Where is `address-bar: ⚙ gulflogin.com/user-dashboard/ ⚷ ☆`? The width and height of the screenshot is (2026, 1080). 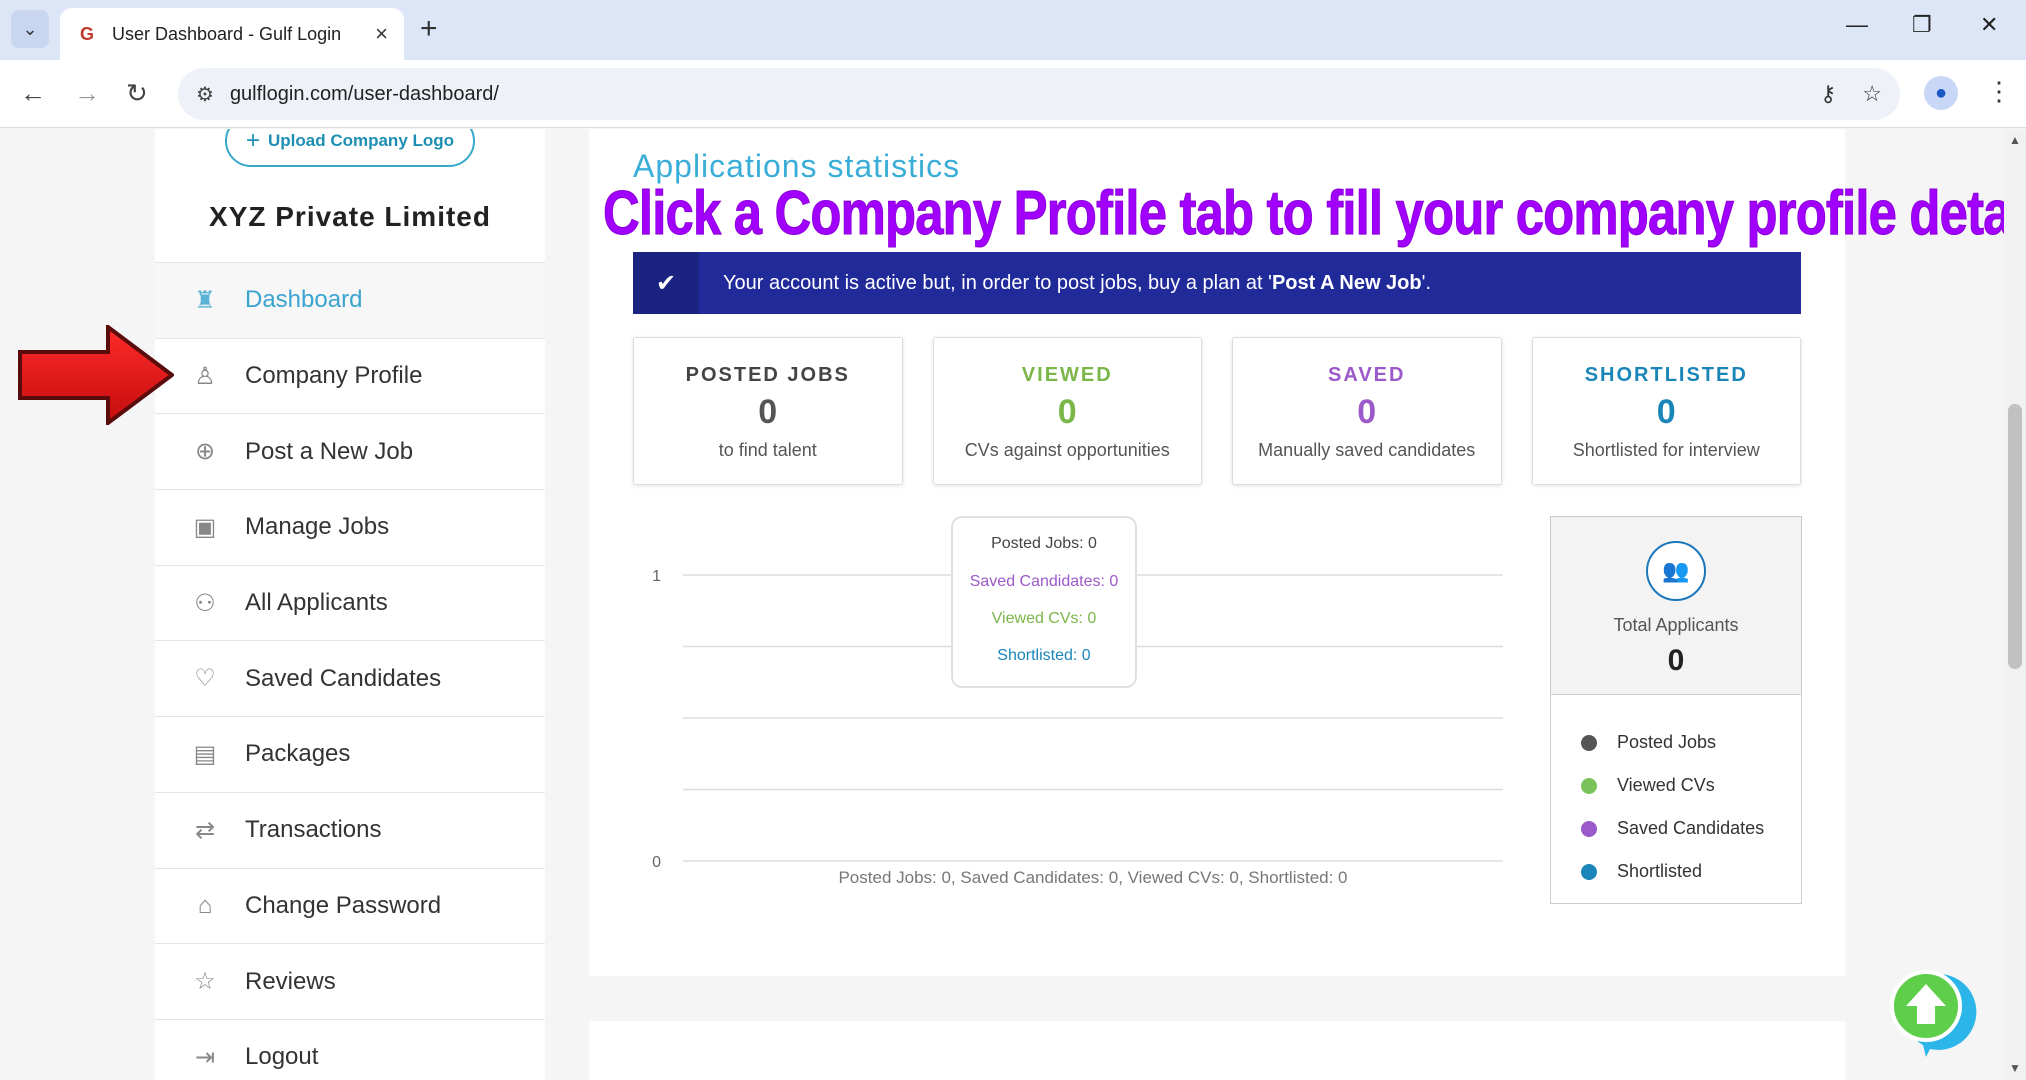 address-bar: ⚙ gulflogin.com/user-dashboard/ ⚷ ☆ is located at coordinates (1039, 94).